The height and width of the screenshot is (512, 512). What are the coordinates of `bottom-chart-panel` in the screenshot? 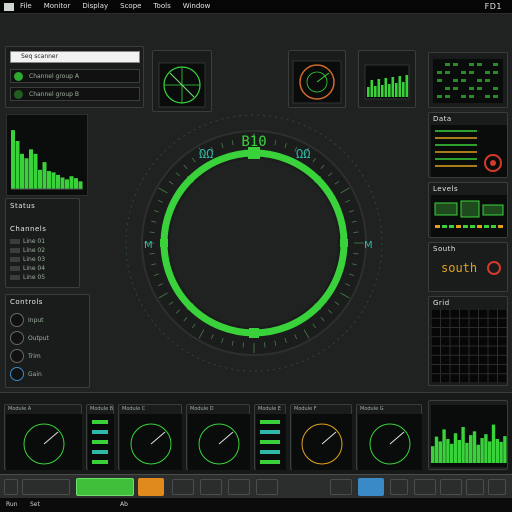 It's located at (468, 435).